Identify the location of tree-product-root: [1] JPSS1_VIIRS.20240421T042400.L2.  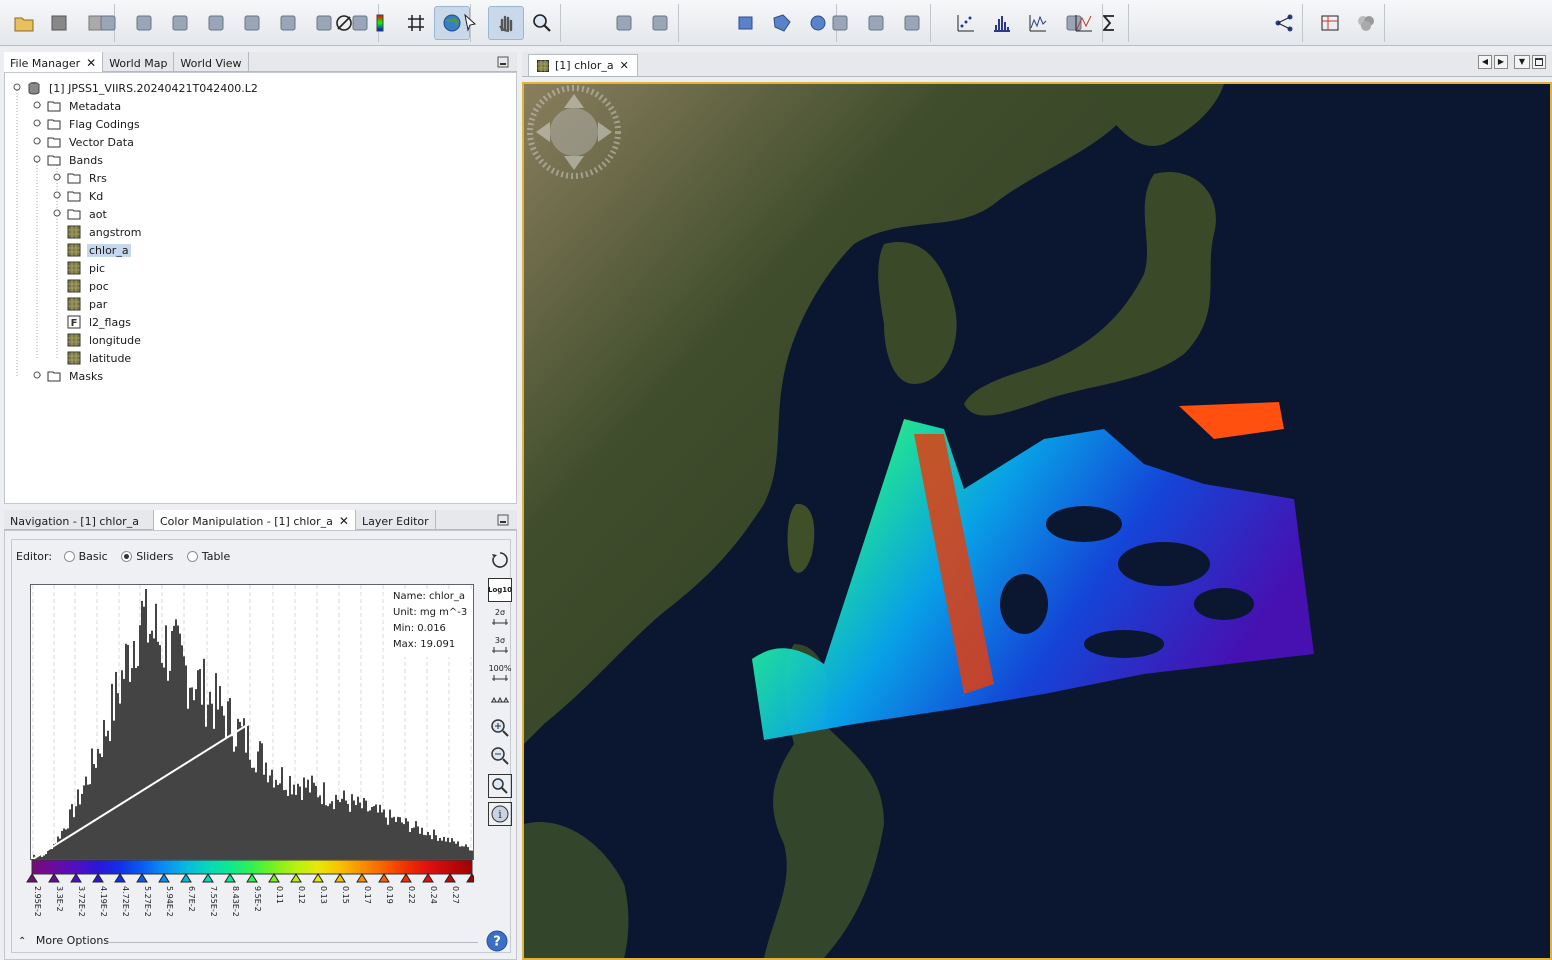
(143, 88).